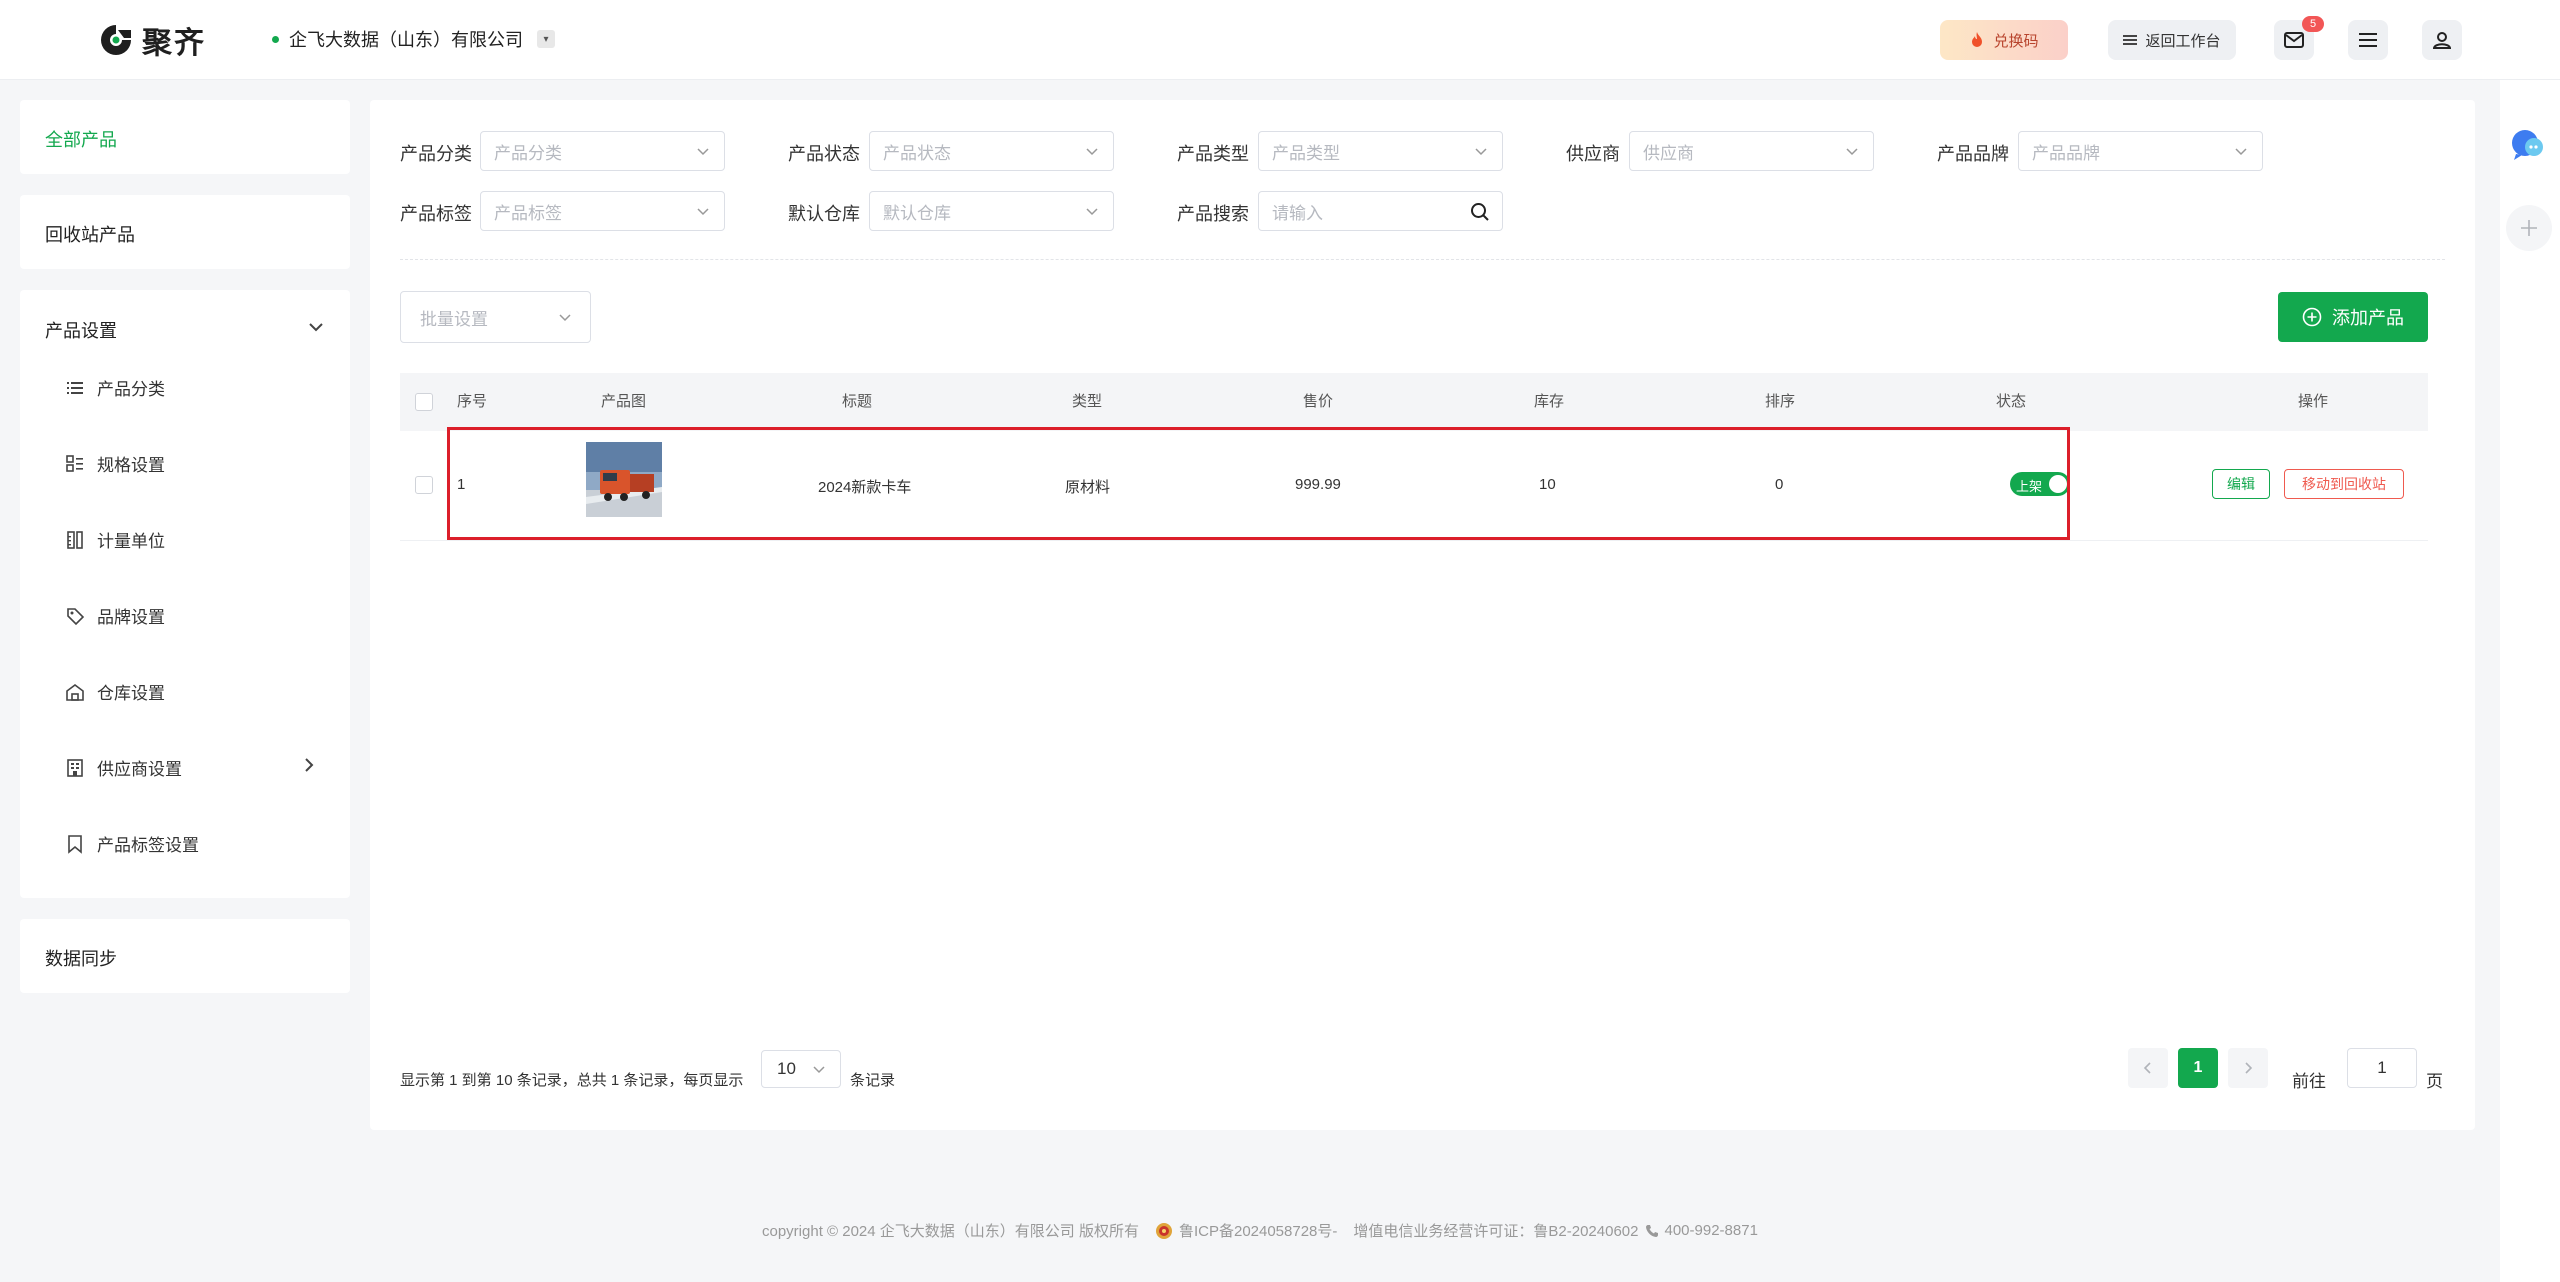  I want to click on sidebar-item-tags: 产品标签设置, so click(132, 843).